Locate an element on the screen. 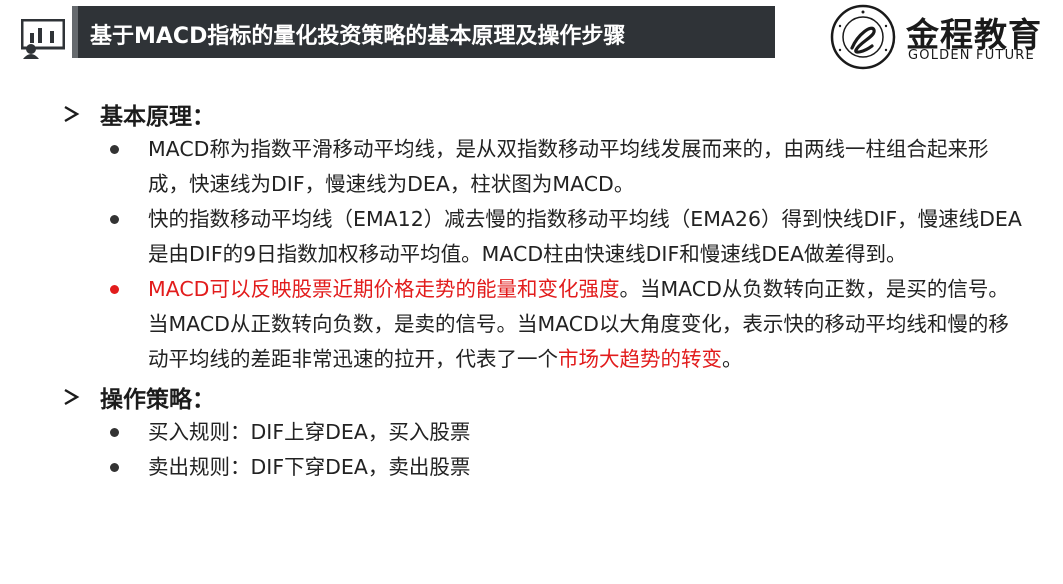  list-item: 卖出规则：DIF下穿DEA，卖出股票 is located at coordinates (542, 467).